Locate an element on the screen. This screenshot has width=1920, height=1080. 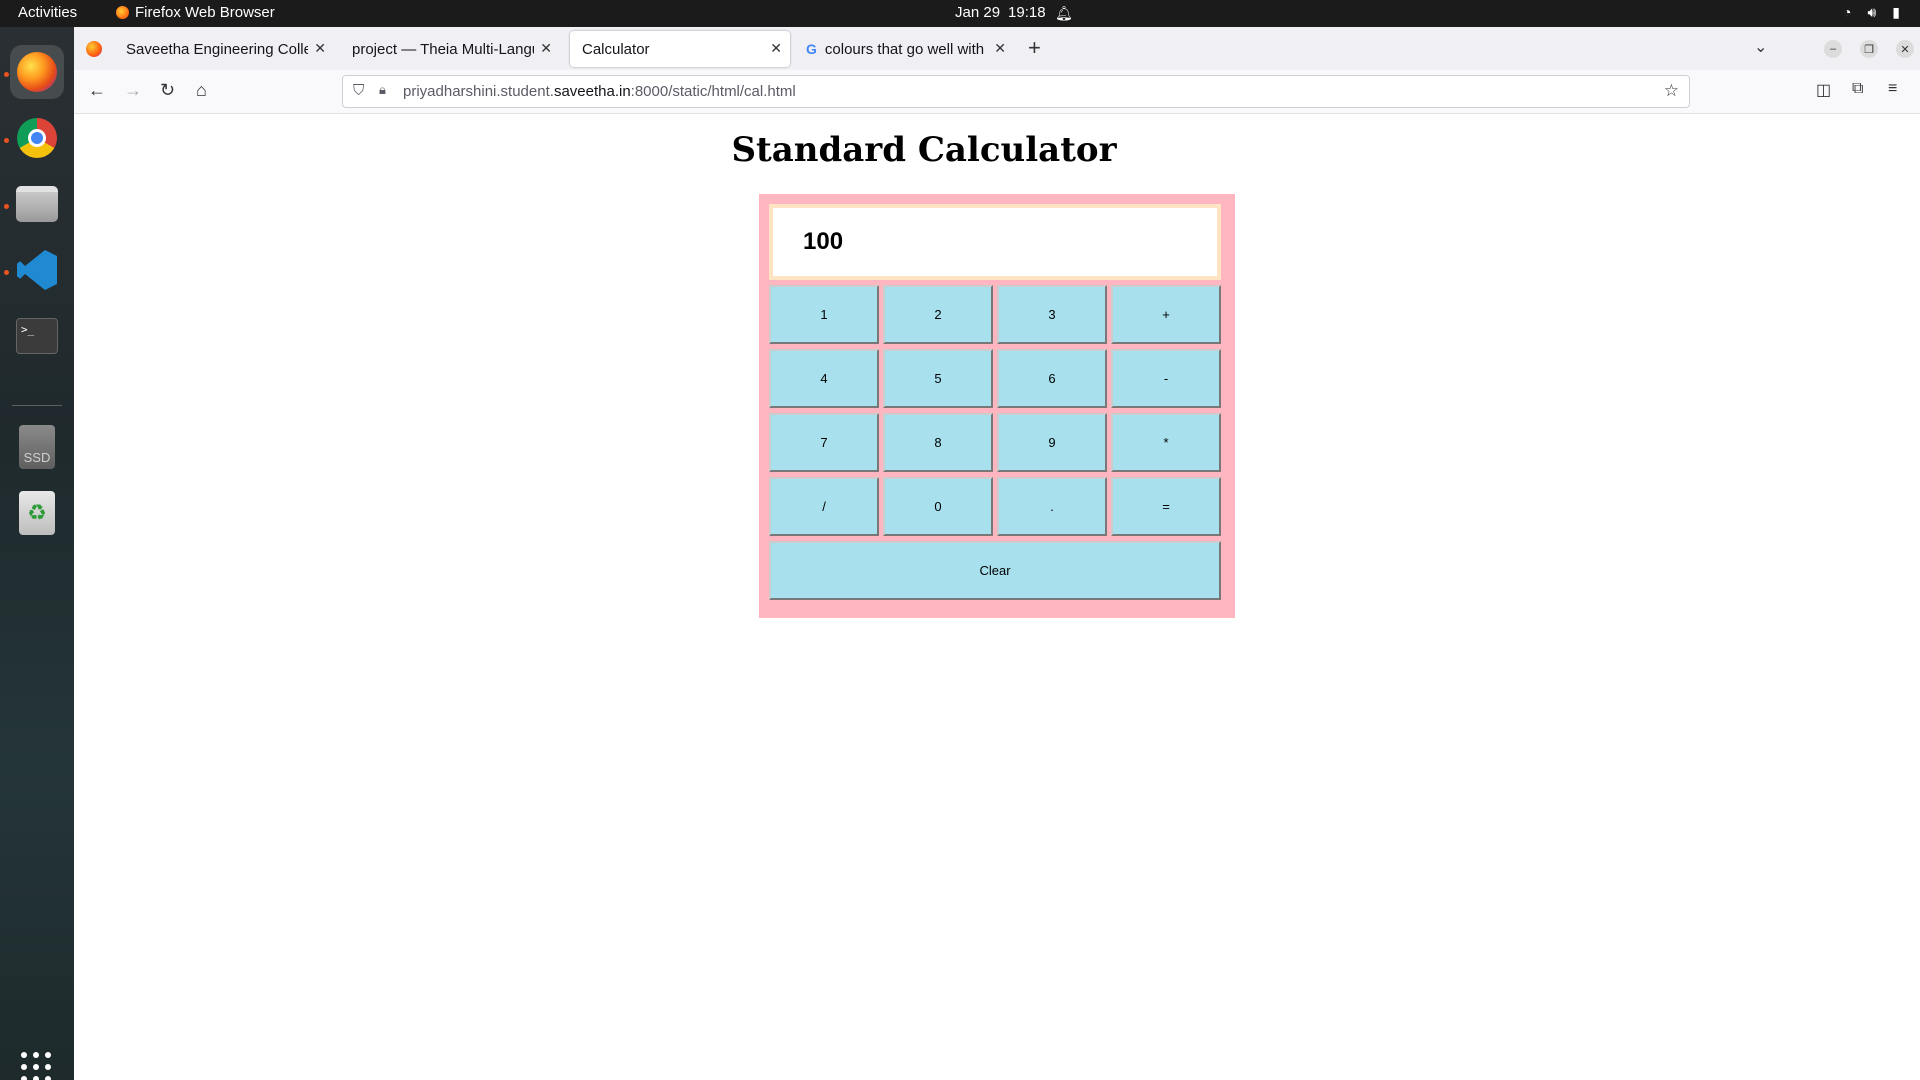
home-icon: ⌂ is located at coordinates (201, 90).